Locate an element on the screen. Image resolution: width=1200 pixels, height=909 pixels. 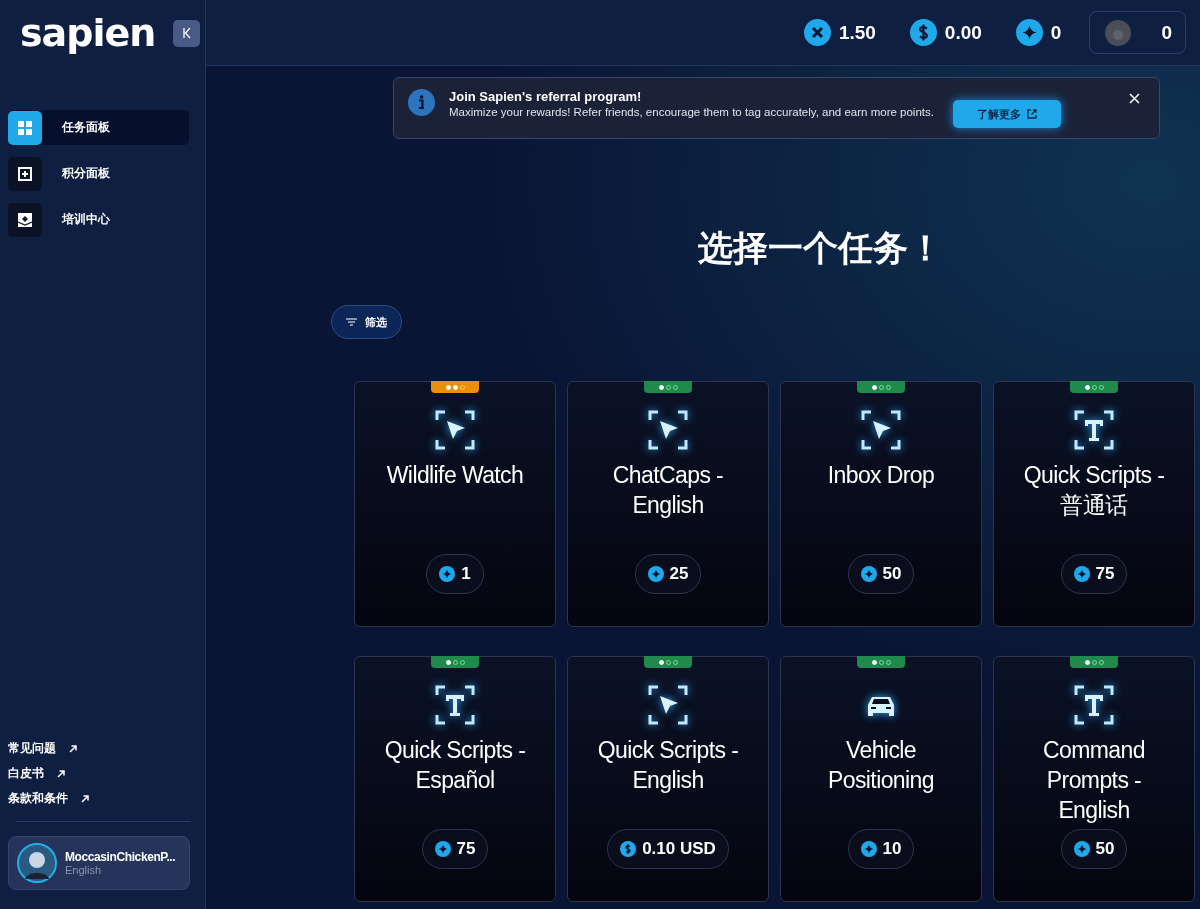
task-card: Quick Scripts - 普通话 75 is located at coordinates (1094, 504).